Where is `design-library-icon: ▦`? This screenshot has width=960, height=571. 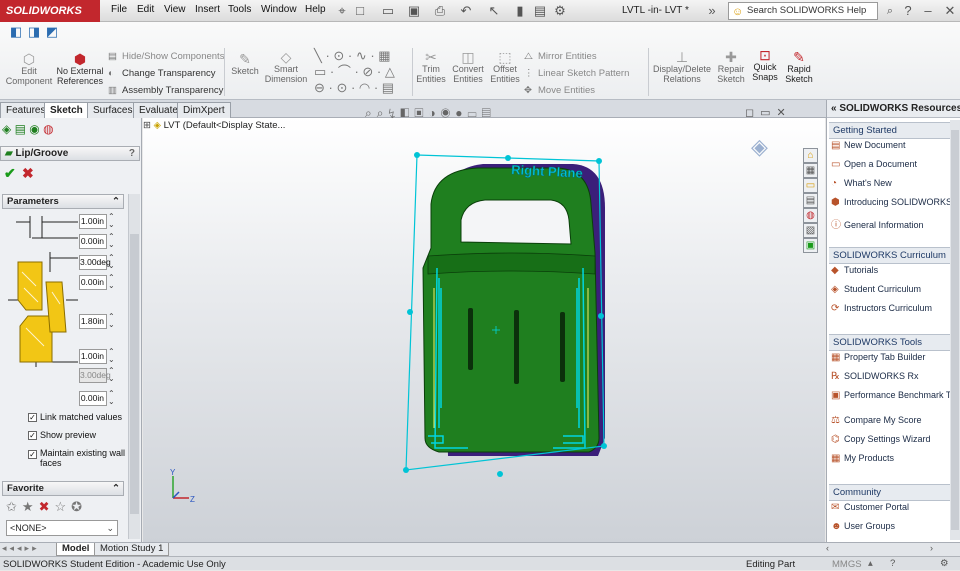
design-library-icon: ▦ is located at coordinates (810, 170).